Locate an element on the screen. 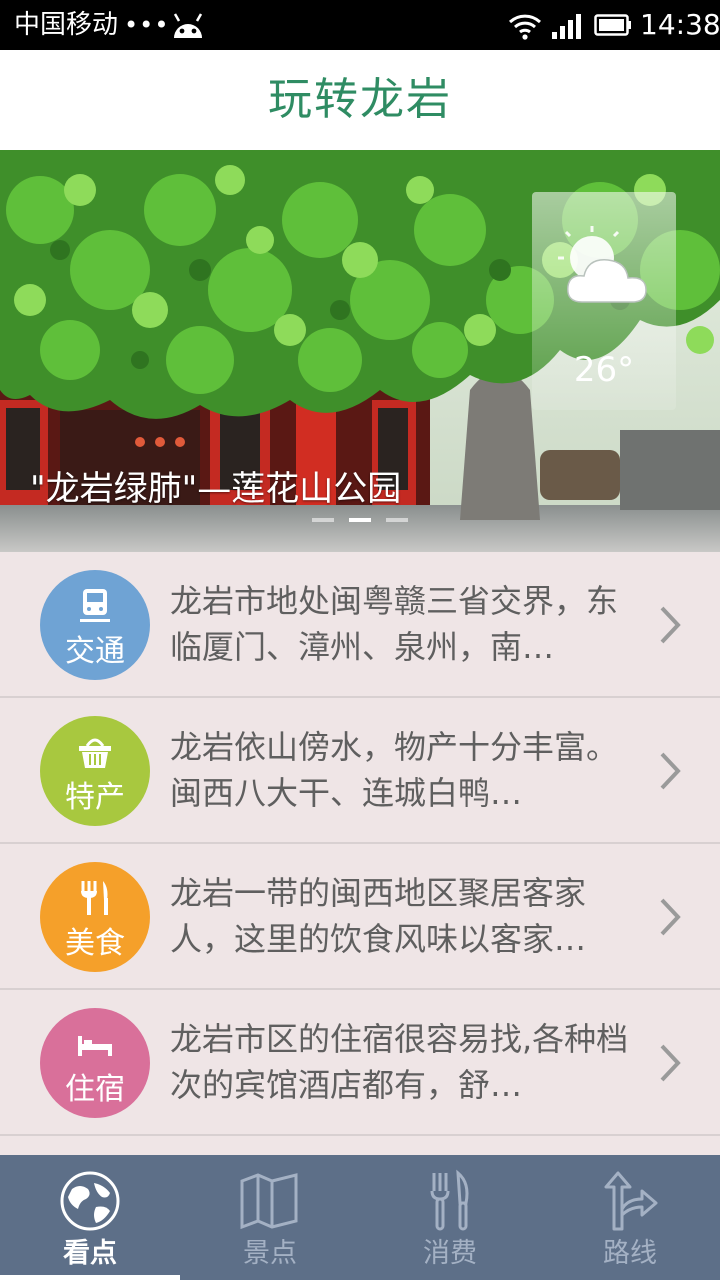 Image resolution: width=720 pixels, height=1280 pixels. category-badge: 美食 is located at coordinates (95, 917).